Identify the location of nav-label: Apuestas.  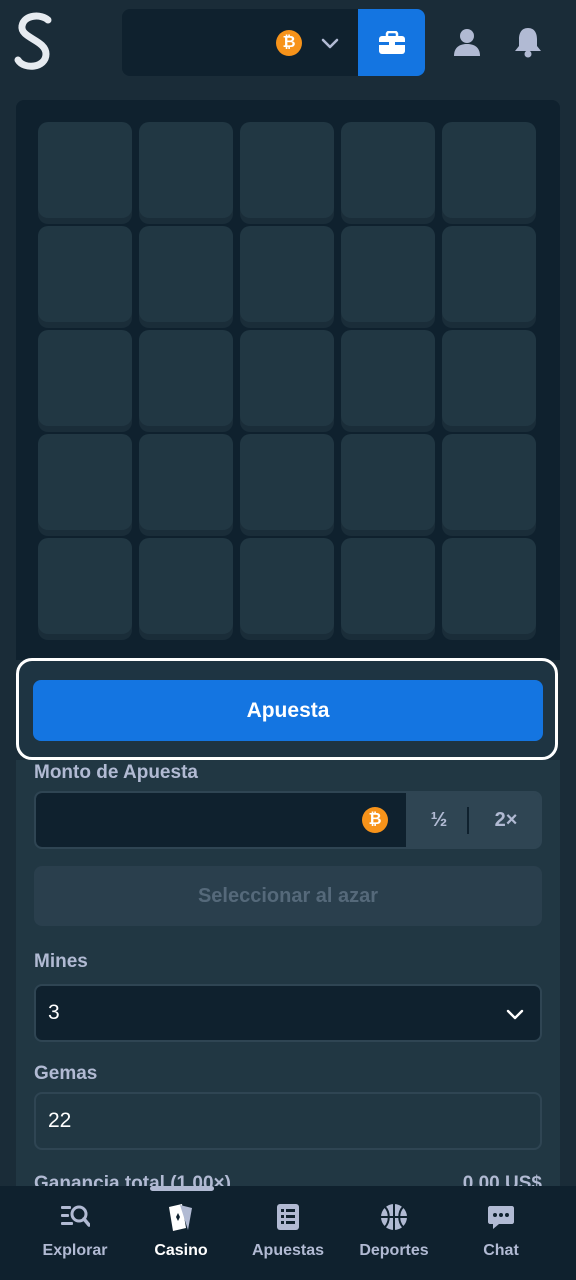
(288, 1250).